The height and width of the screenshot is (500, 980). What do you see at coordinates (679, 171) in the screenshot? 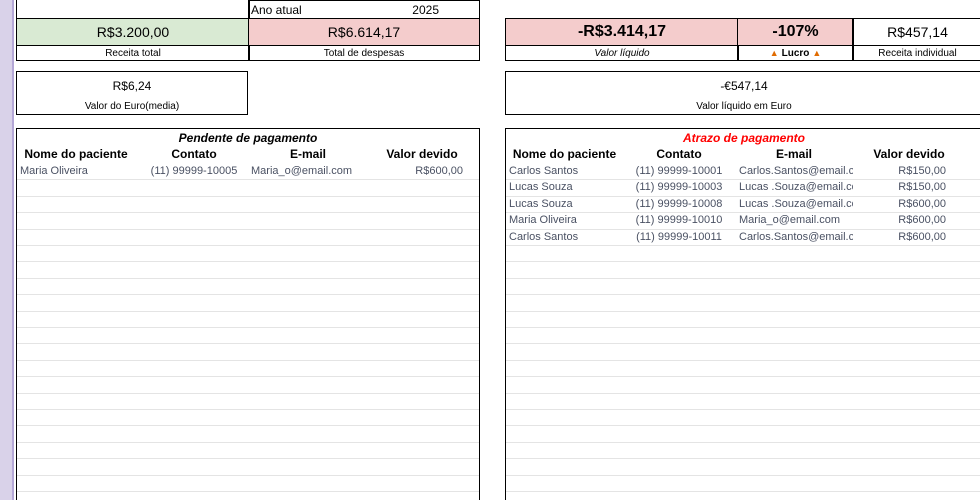
I see `cell-contact: (11) 99999-10001` at bounding box center [679, 171].